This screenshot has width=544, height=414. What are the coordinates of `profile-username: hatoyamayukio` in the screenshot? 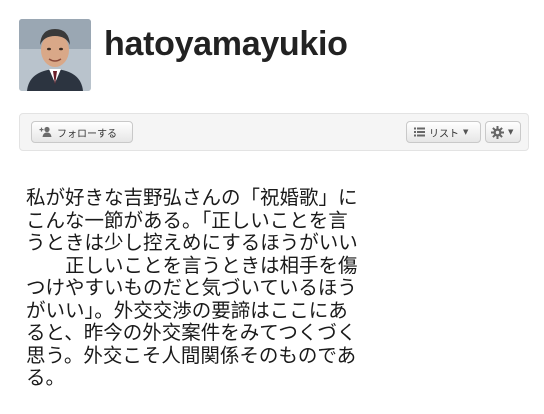 It's located at (226, 44).